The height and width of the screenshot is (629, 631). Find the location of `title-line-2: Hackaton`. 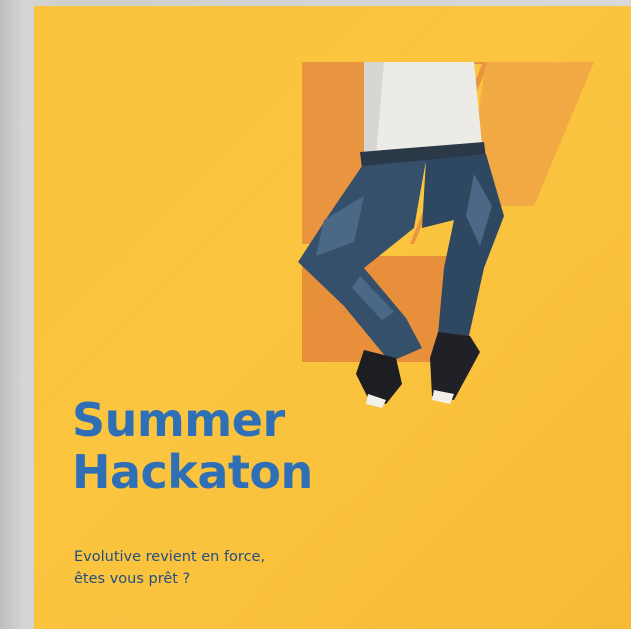

title-line-2: Hackaton is located at coordinates (192, 472).